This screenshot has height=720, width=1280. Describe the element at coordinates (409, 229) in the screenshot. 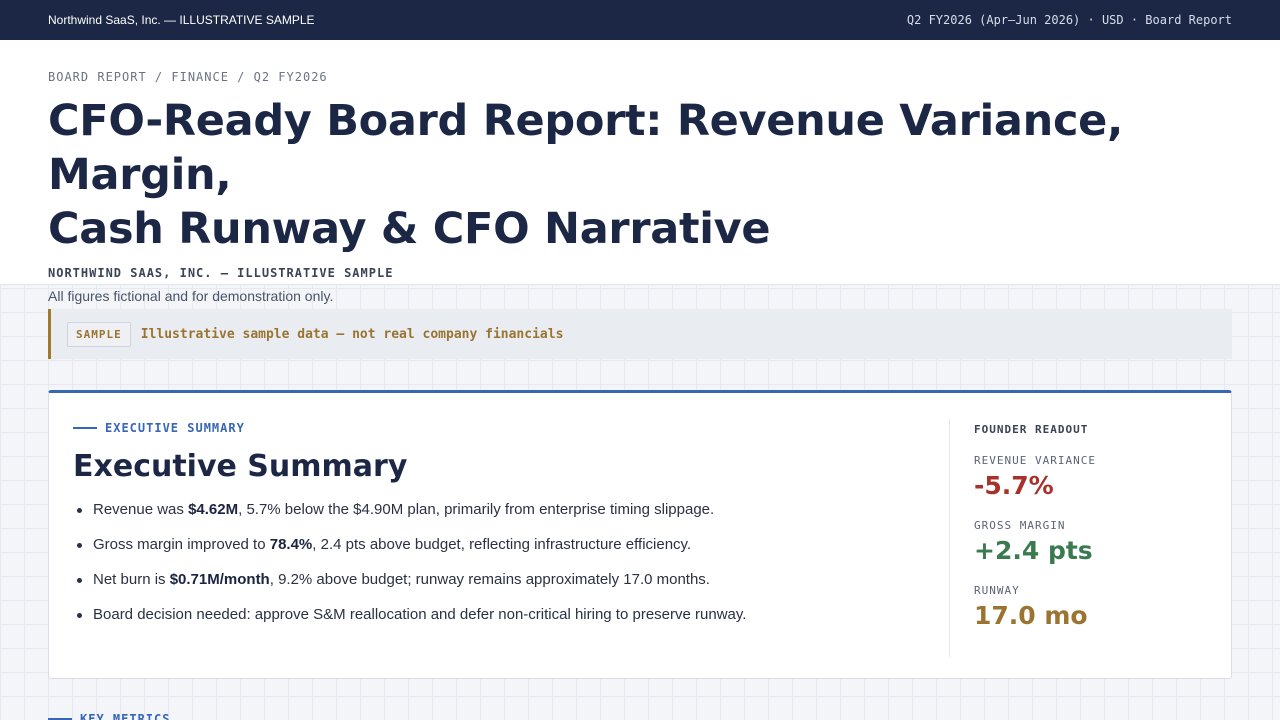

I see `page-title-line-2: Cash Runway & CFO Narrative` at that location.